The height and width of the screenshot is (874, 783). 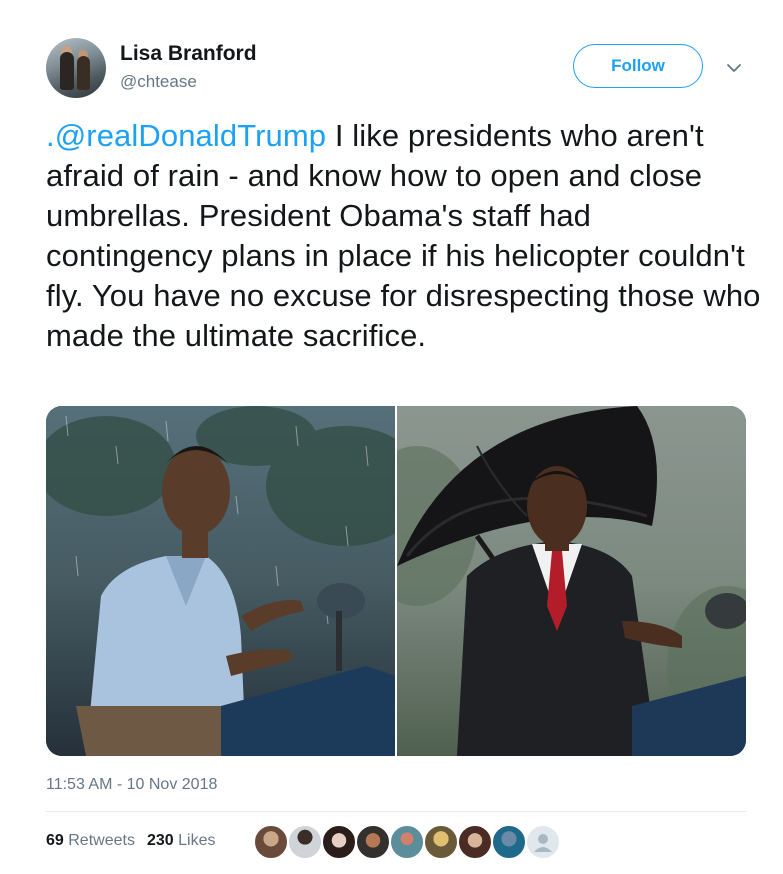 I want to click on user-handle: @chtease, so click(x=158, y=82).